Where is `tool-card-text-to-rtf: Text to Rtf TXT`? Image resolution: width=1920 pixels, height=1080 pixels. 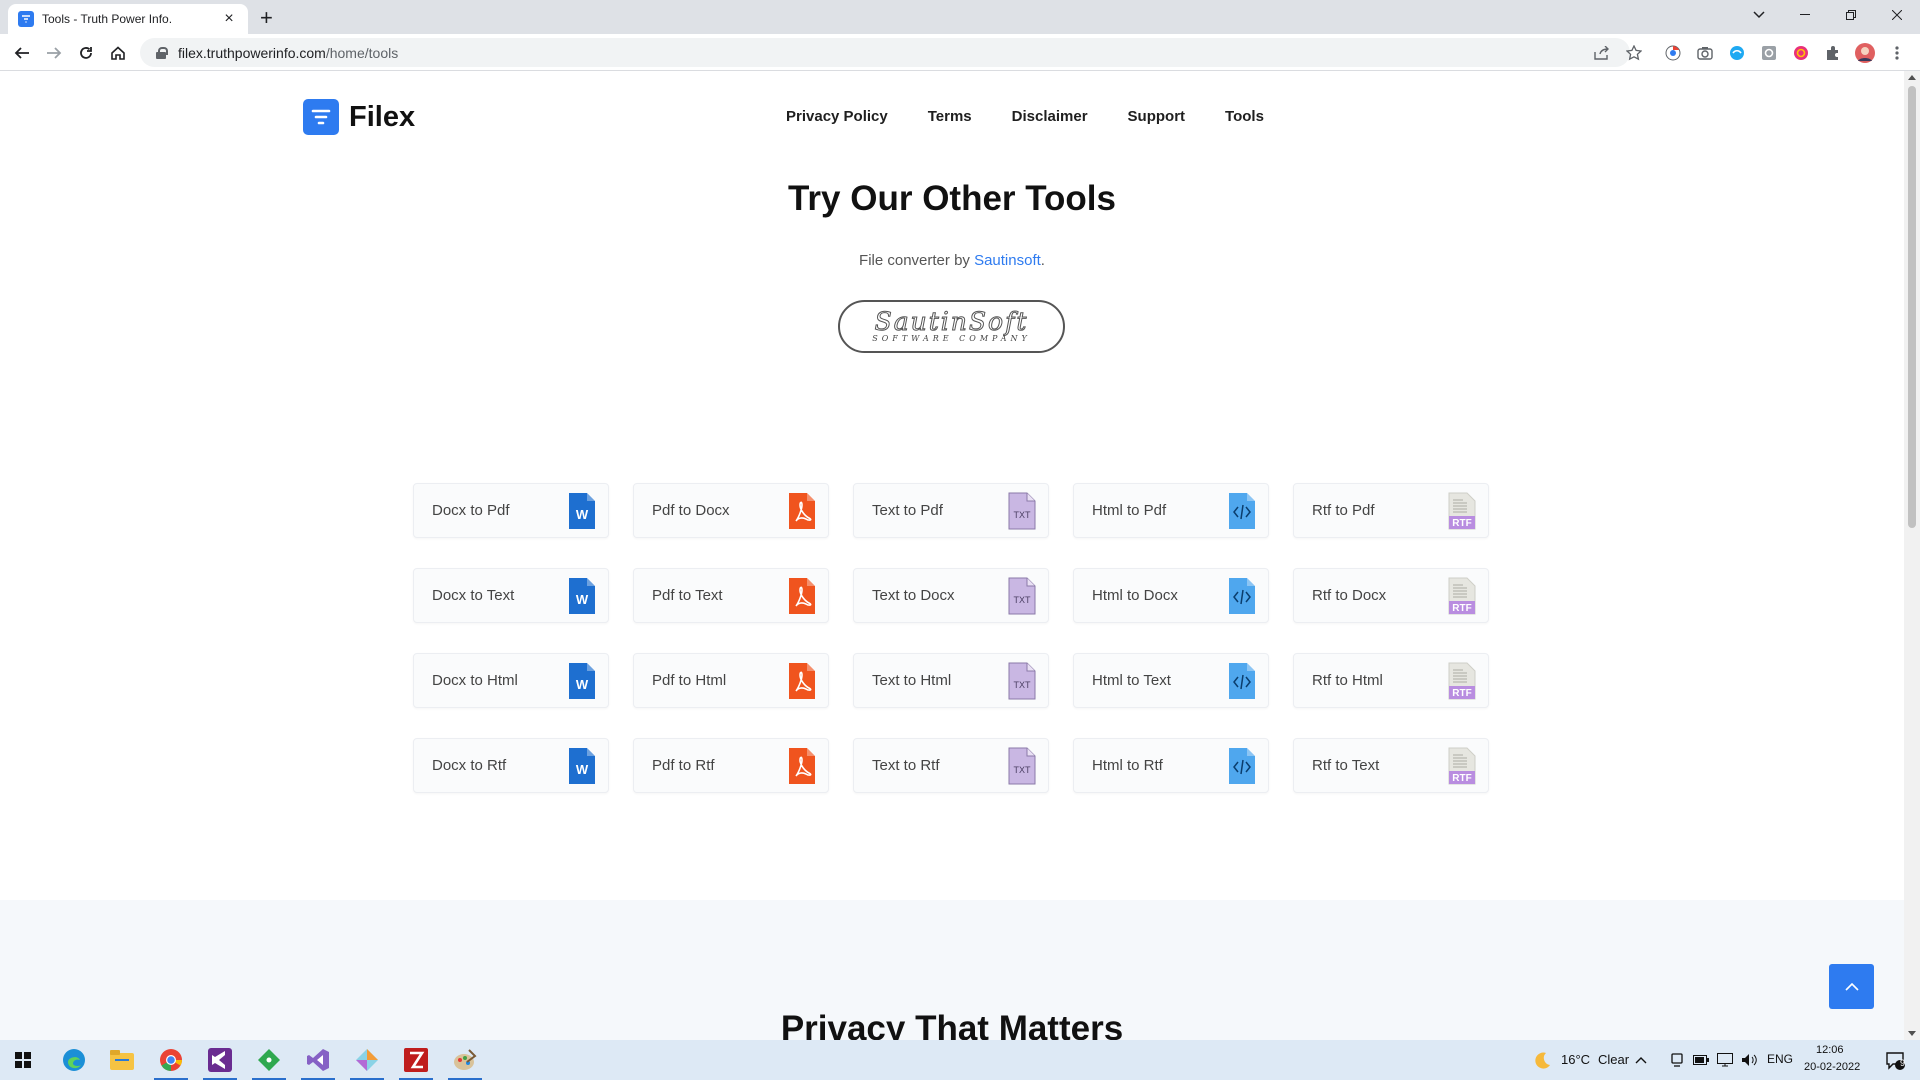 tool-card-text-to-rtf: Text to Rtf TXT is located at coordinates (951, 765).